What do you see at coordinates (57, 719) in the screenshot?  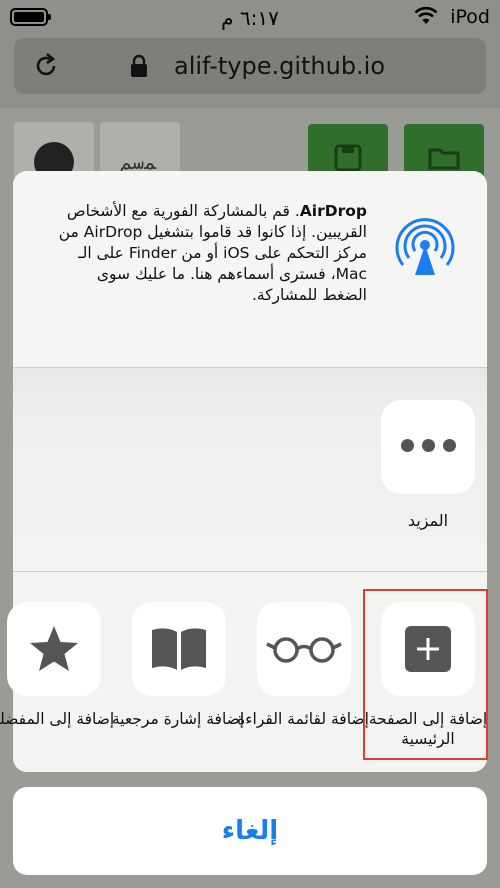 I see `add-to-favorites-label: إضافة إلى المفضلة` at bounding box center [57, 719].